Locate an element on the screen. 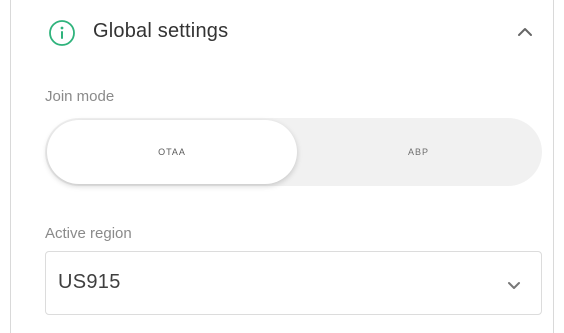 Image resolution: width=564 pixels, height=333 pixels. collapse-button is located at coordinates (525, 32).